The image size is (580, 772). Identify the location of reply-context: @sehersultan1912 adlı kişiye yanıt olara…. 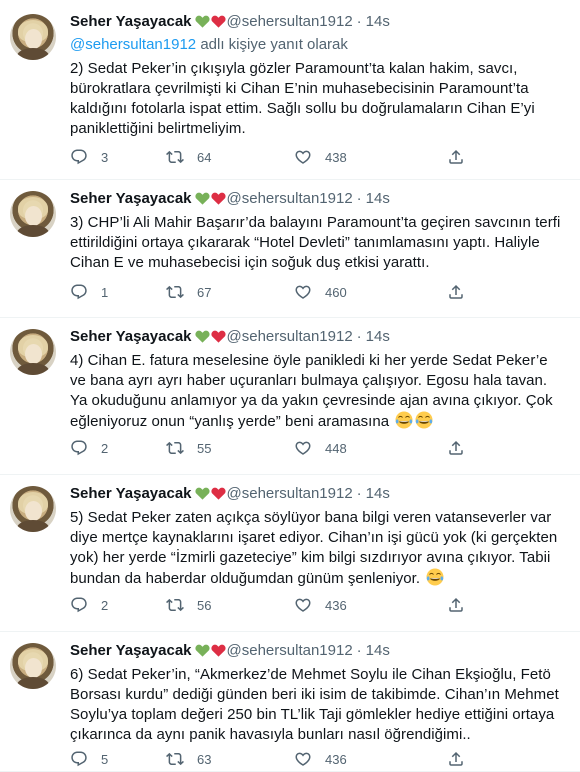
(318, 45).